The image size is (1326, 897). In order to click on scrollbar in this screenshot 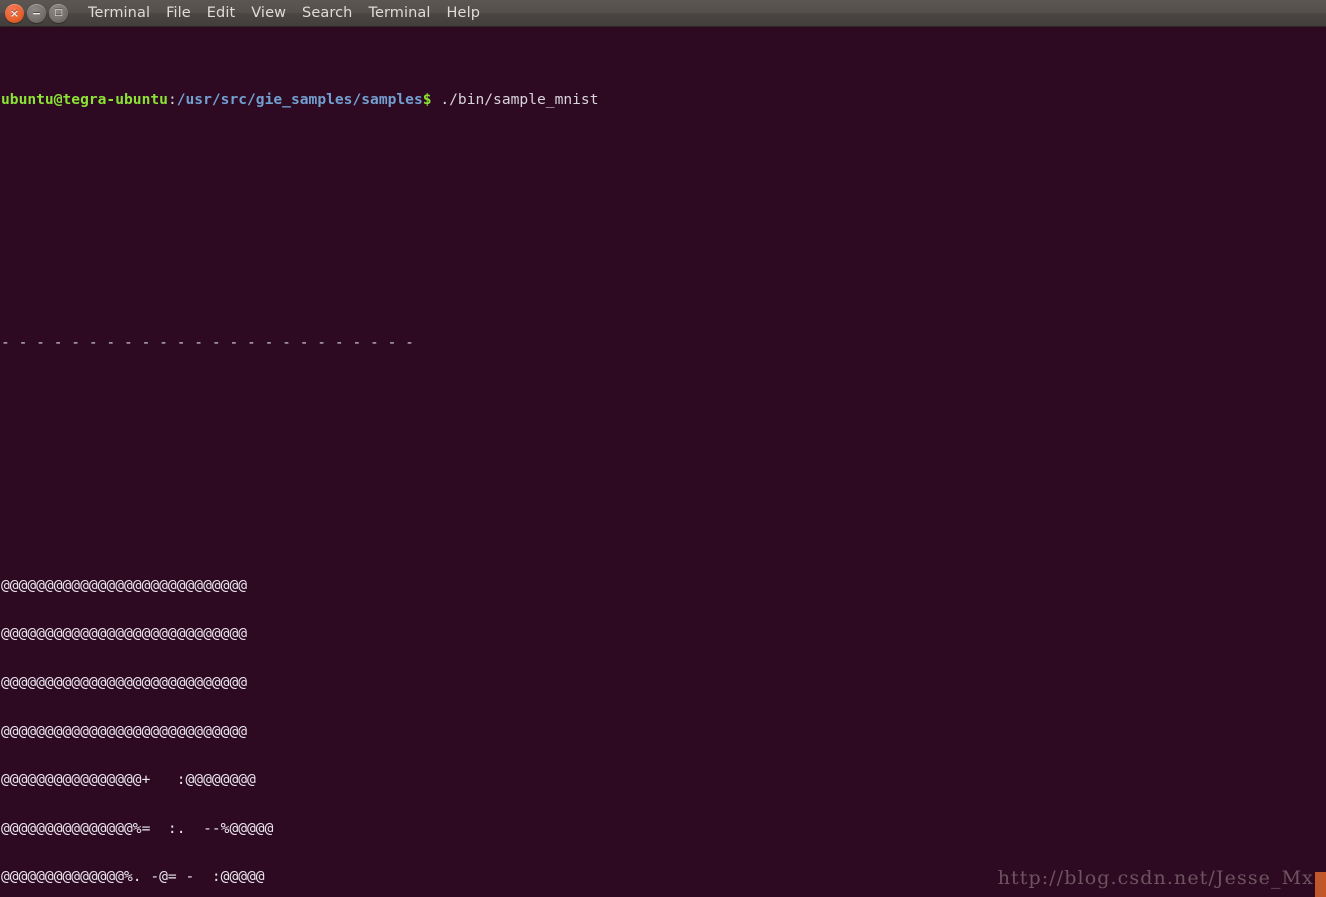, I will do `click(1320, 884)`.